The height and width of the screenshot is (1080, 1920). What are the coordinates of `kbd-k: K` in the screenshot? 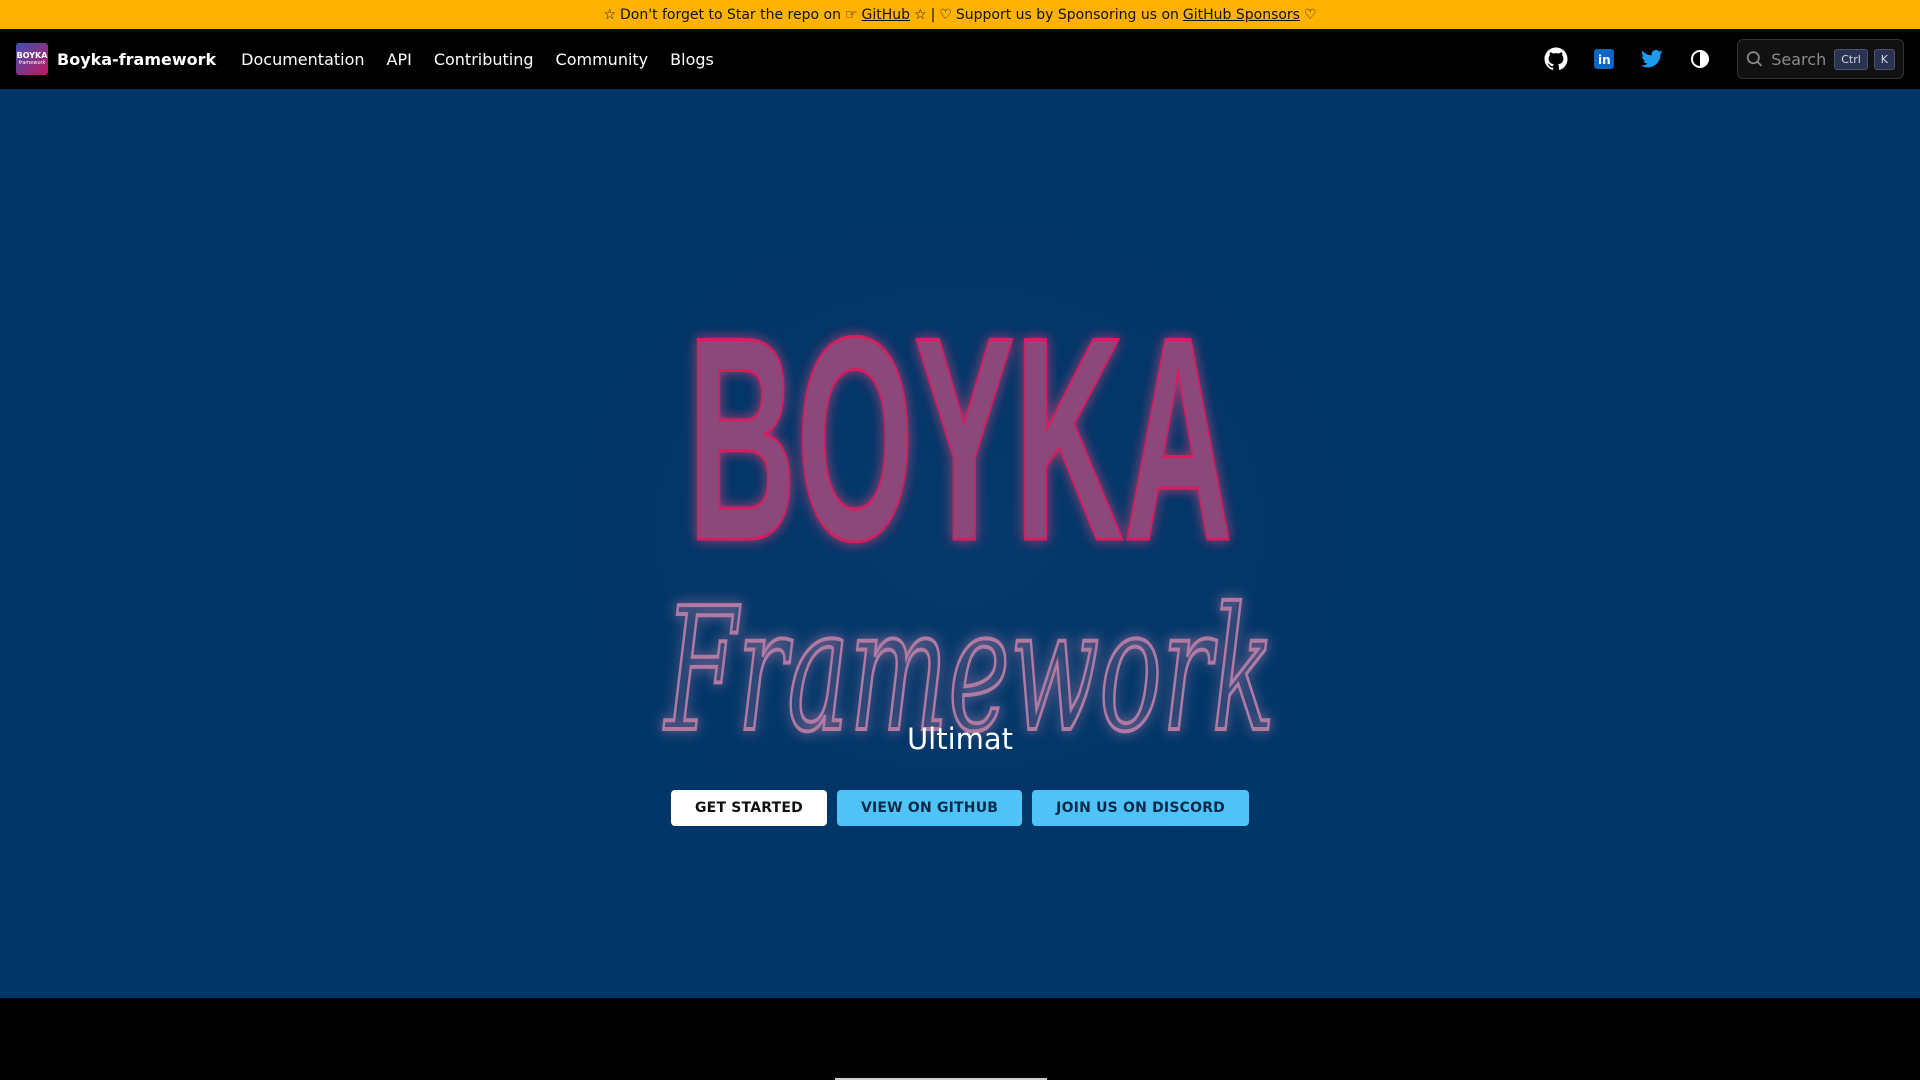 It's located at (1884, 59).